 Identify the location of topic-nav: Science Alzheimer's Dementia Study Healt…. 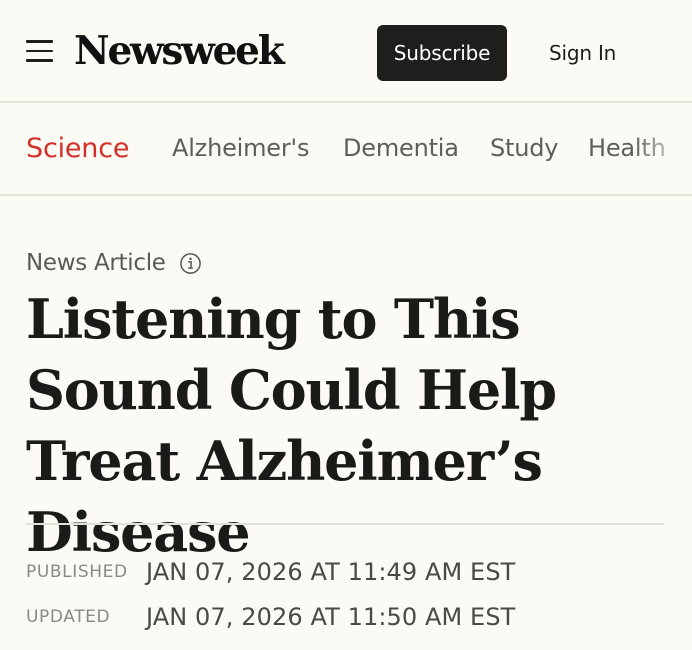
(346, 149).